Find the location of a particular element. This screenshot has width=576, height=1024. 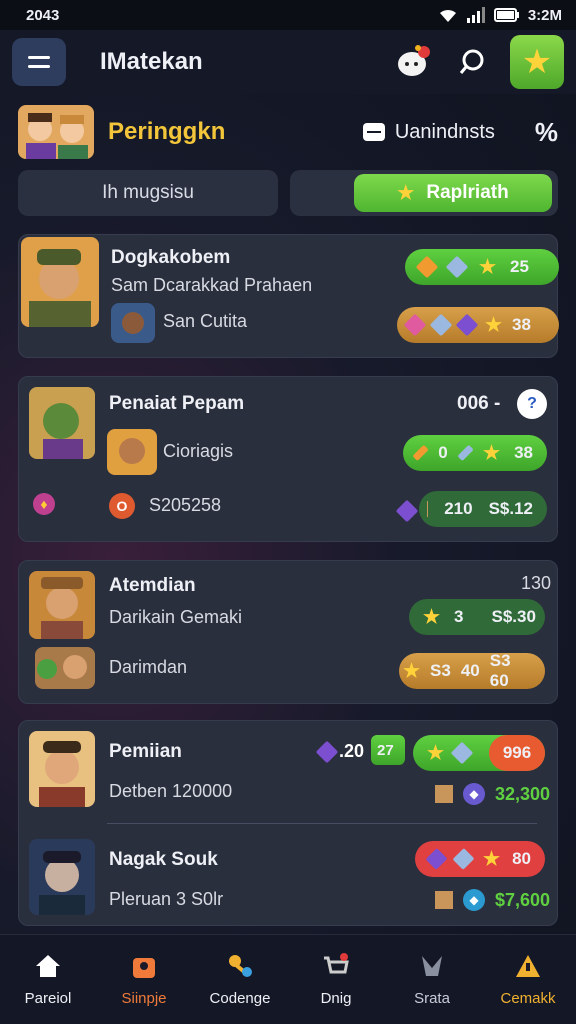

search-button is located at coordinates (472, 62).